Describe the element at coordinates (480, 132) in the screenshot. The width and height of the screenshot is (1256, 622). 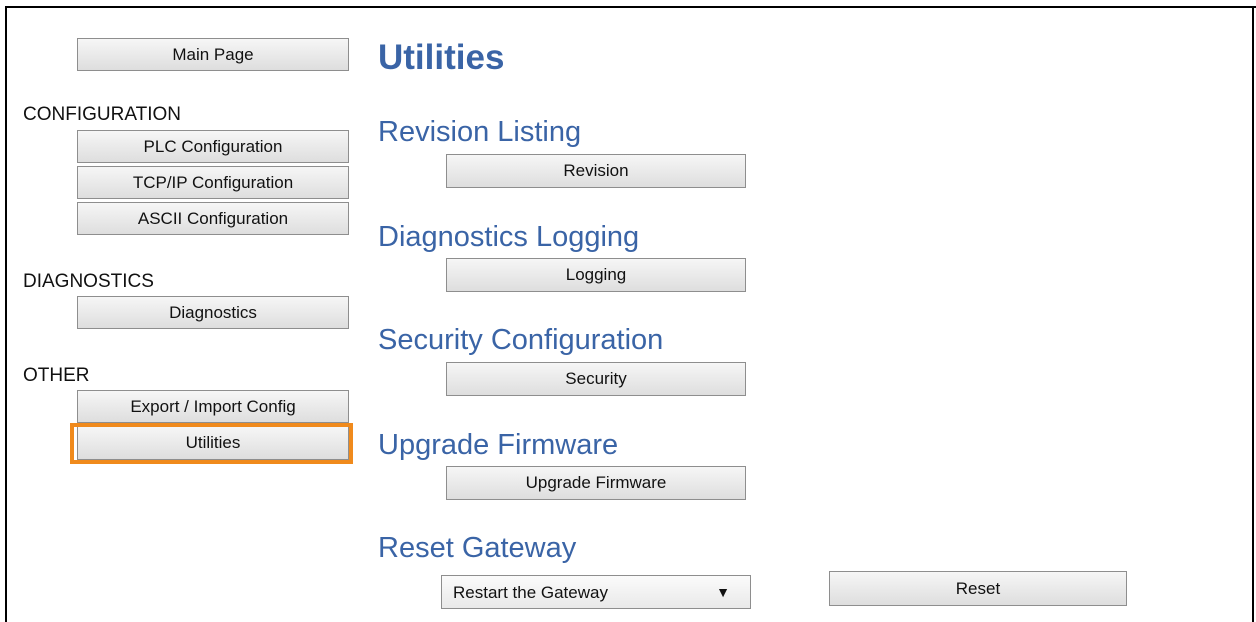
I see `revision-listing-heading: Revision Listing` at that location.